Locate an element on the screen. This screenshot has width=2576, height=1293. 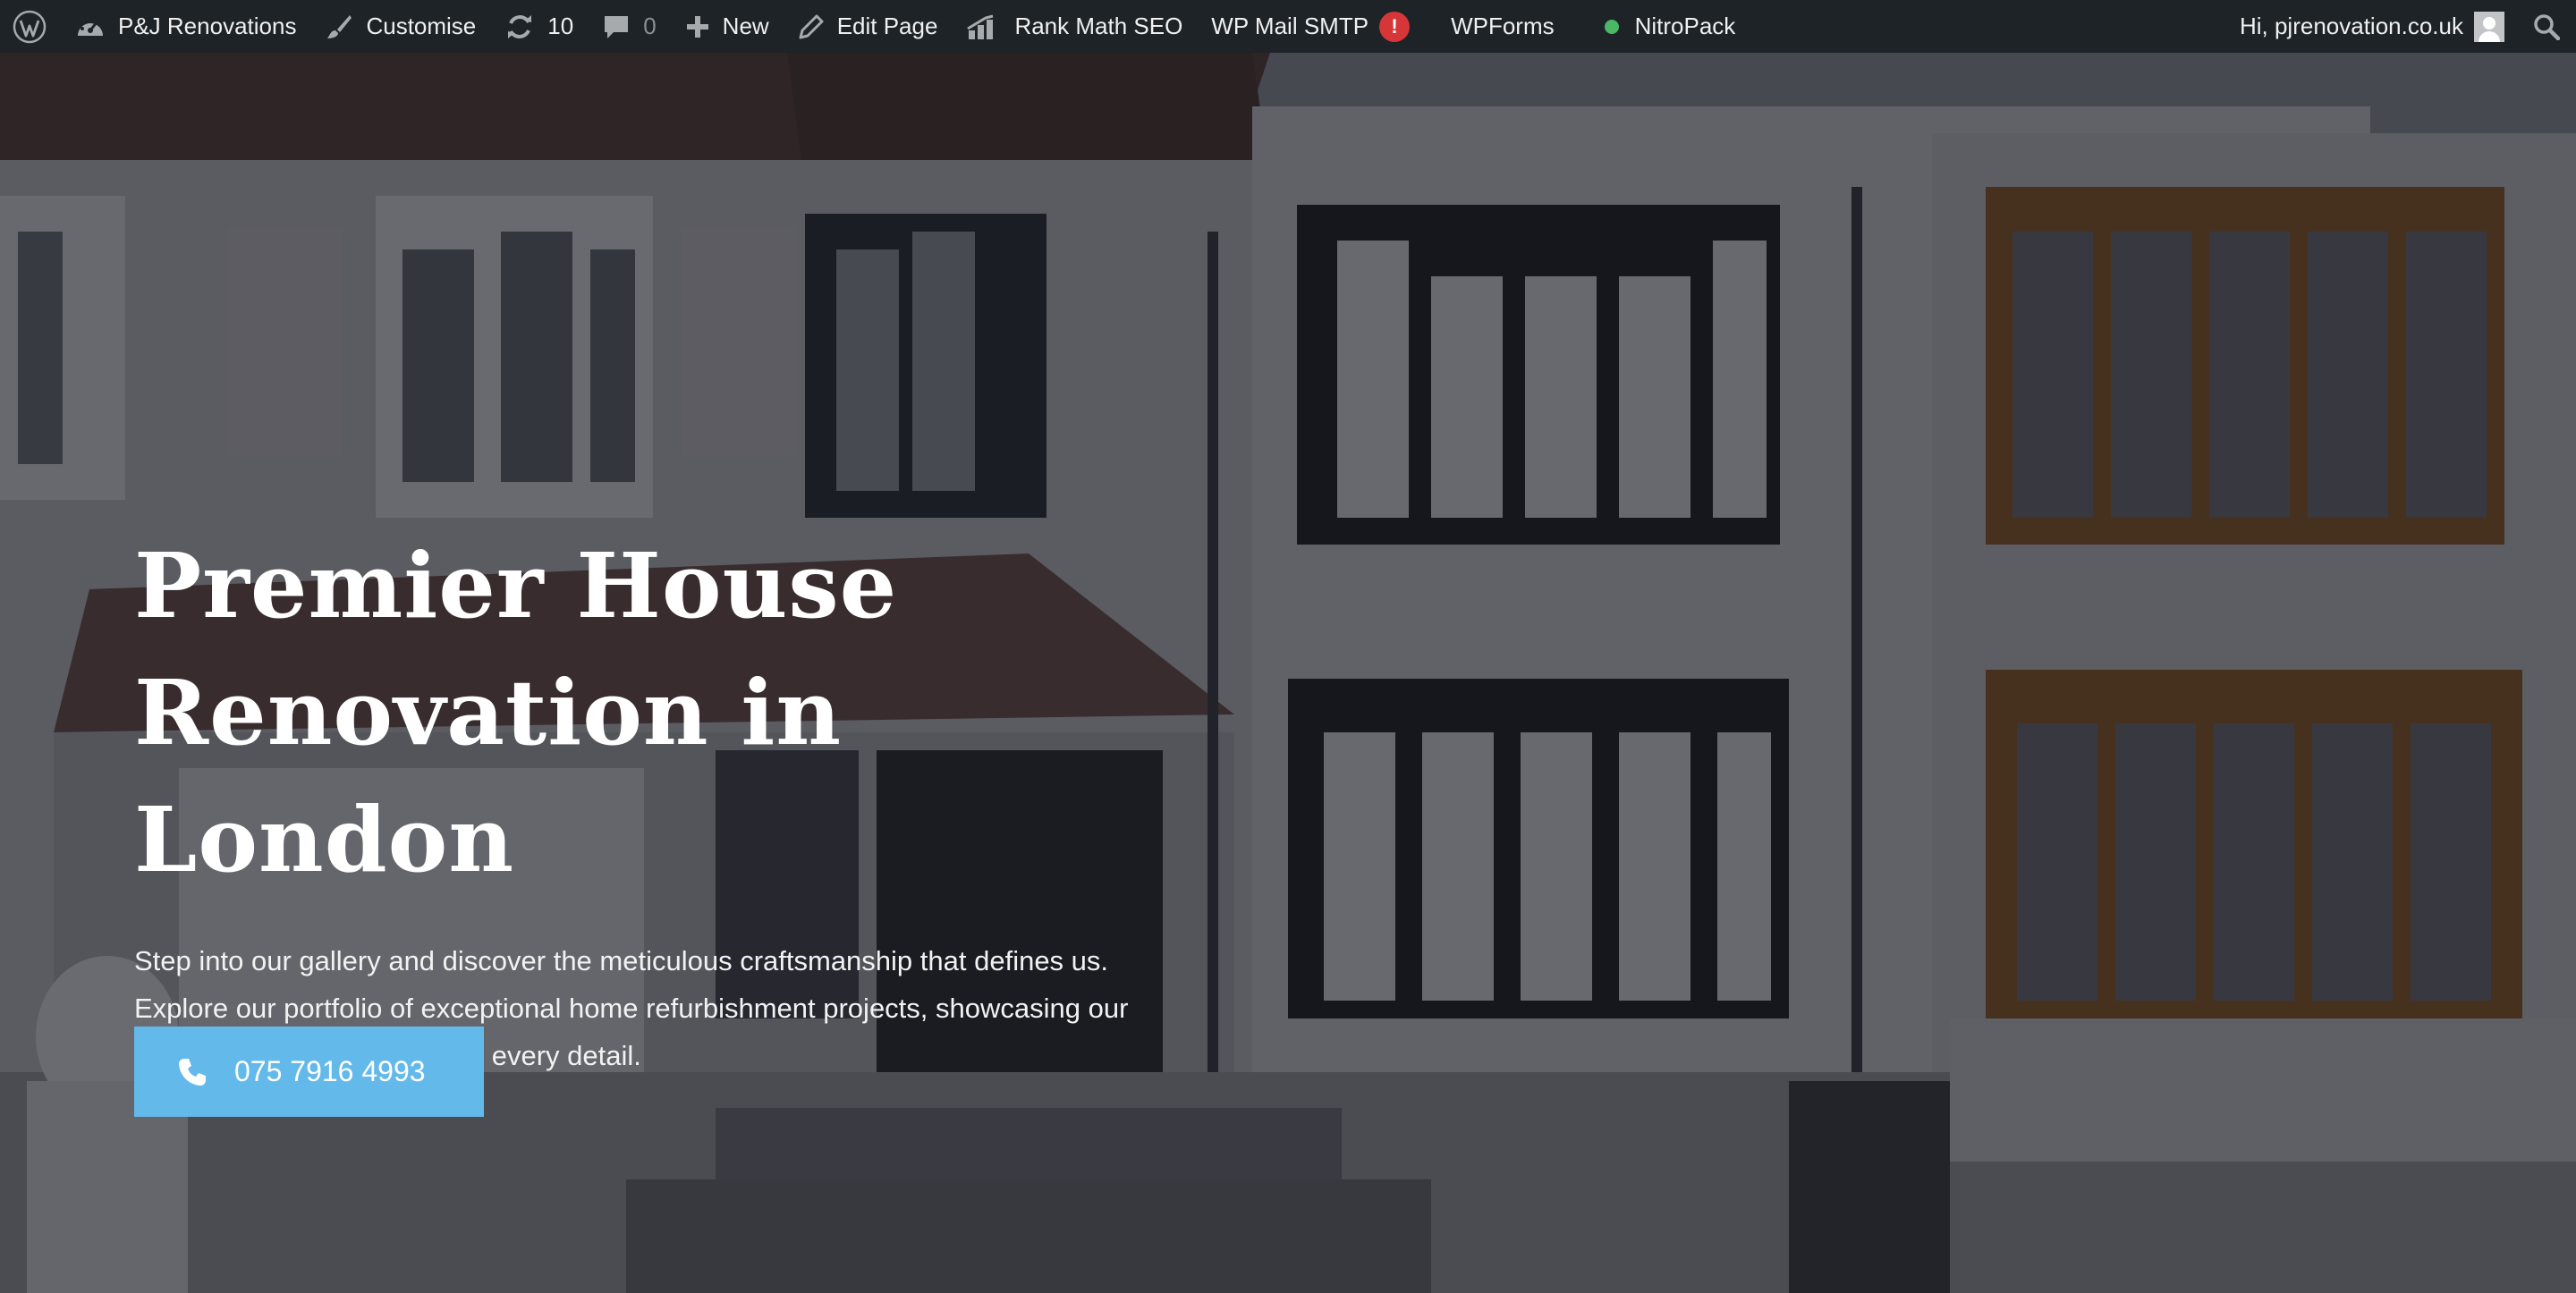
account-menu: Hi, pjrenovation.co.uk is located at coordinates (2372, 27).